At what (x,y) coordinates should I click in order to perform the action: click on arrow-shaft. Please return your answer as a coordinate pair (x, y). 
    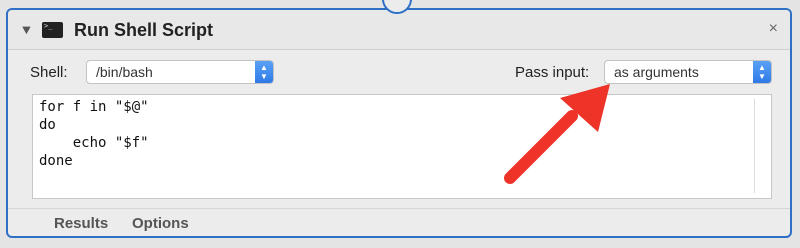
    Looking at the image, I should click on (541, 147).